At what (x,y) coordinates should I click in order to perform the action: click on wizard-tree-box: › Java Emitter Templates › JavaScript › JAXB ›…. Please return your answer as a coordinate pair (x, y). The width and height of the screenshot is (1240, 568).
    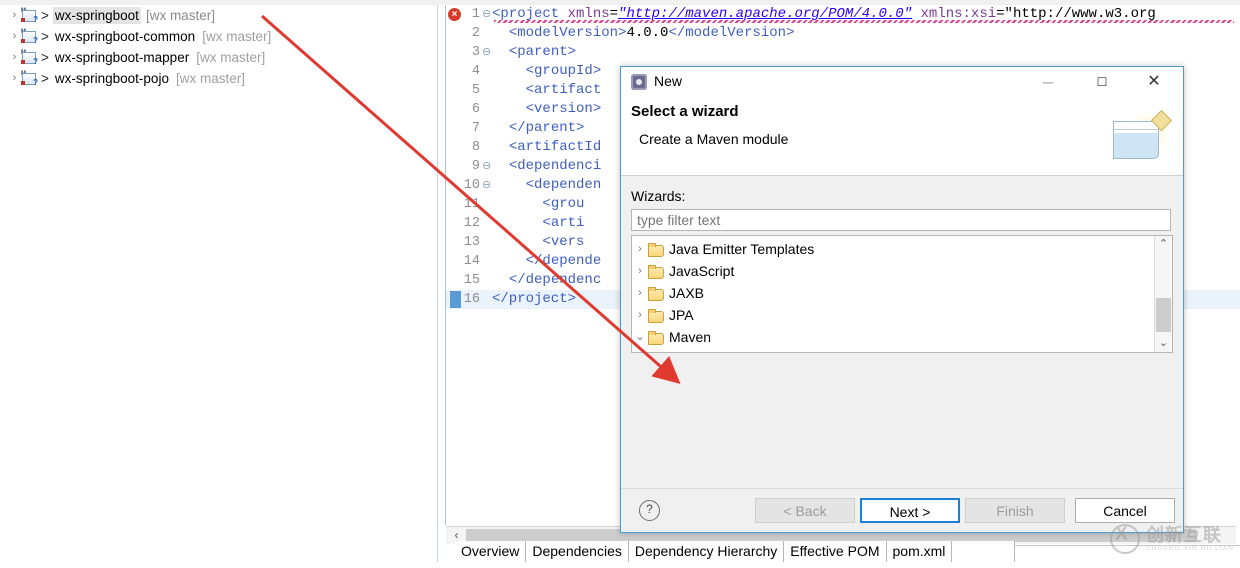
    Looking at the image, I should click on (902, 294).